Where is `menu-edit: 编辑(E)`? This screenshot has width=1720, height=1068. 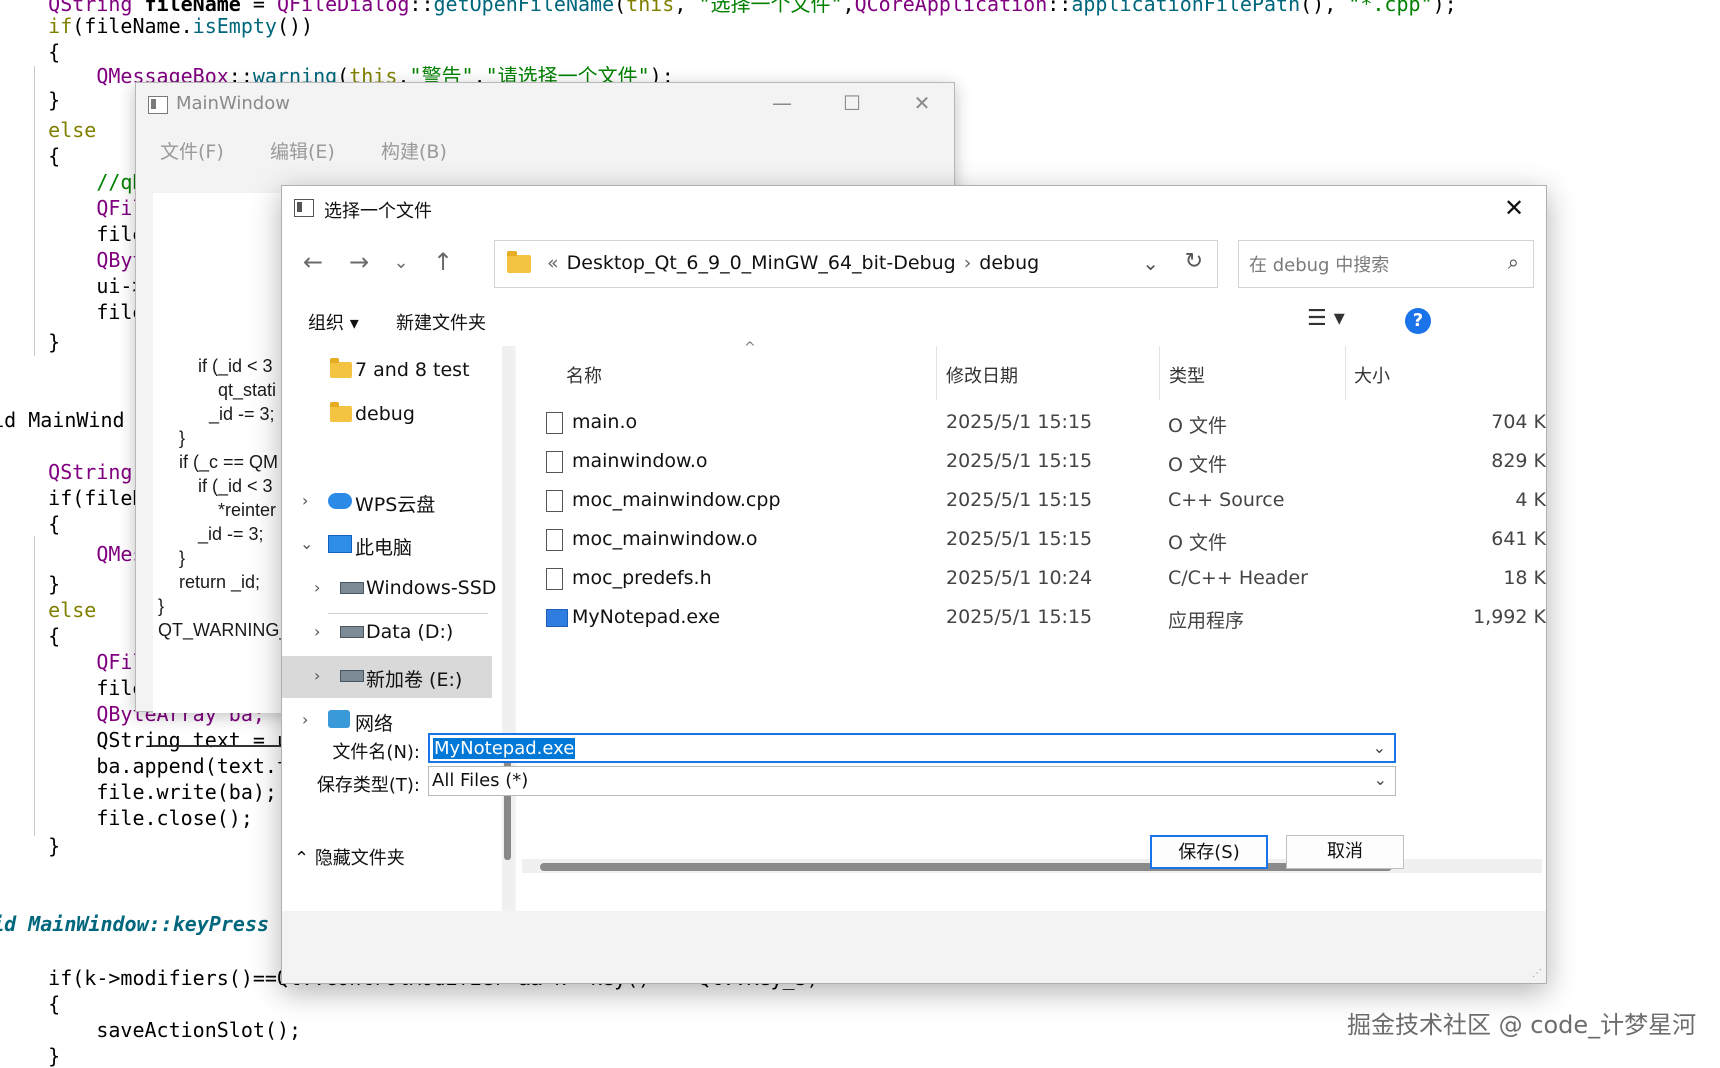 menu-edit: 编辑(E) is located at coordinates (302, 150).